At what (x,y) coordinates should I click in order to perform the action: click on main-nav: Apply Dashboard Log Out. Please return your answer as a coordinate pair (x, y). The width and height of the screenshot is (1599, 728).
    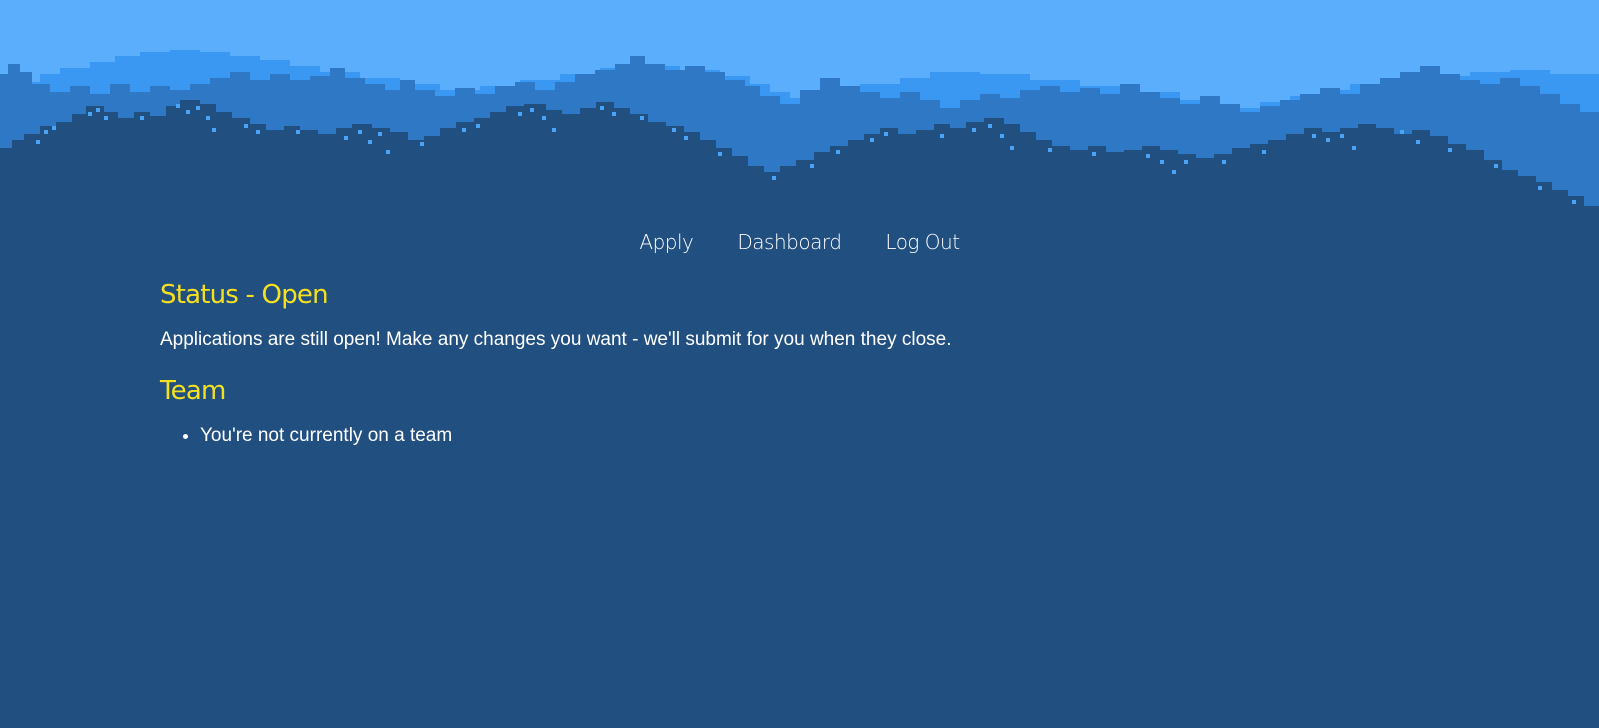
    Looking at the image, I should click on (799, 242).